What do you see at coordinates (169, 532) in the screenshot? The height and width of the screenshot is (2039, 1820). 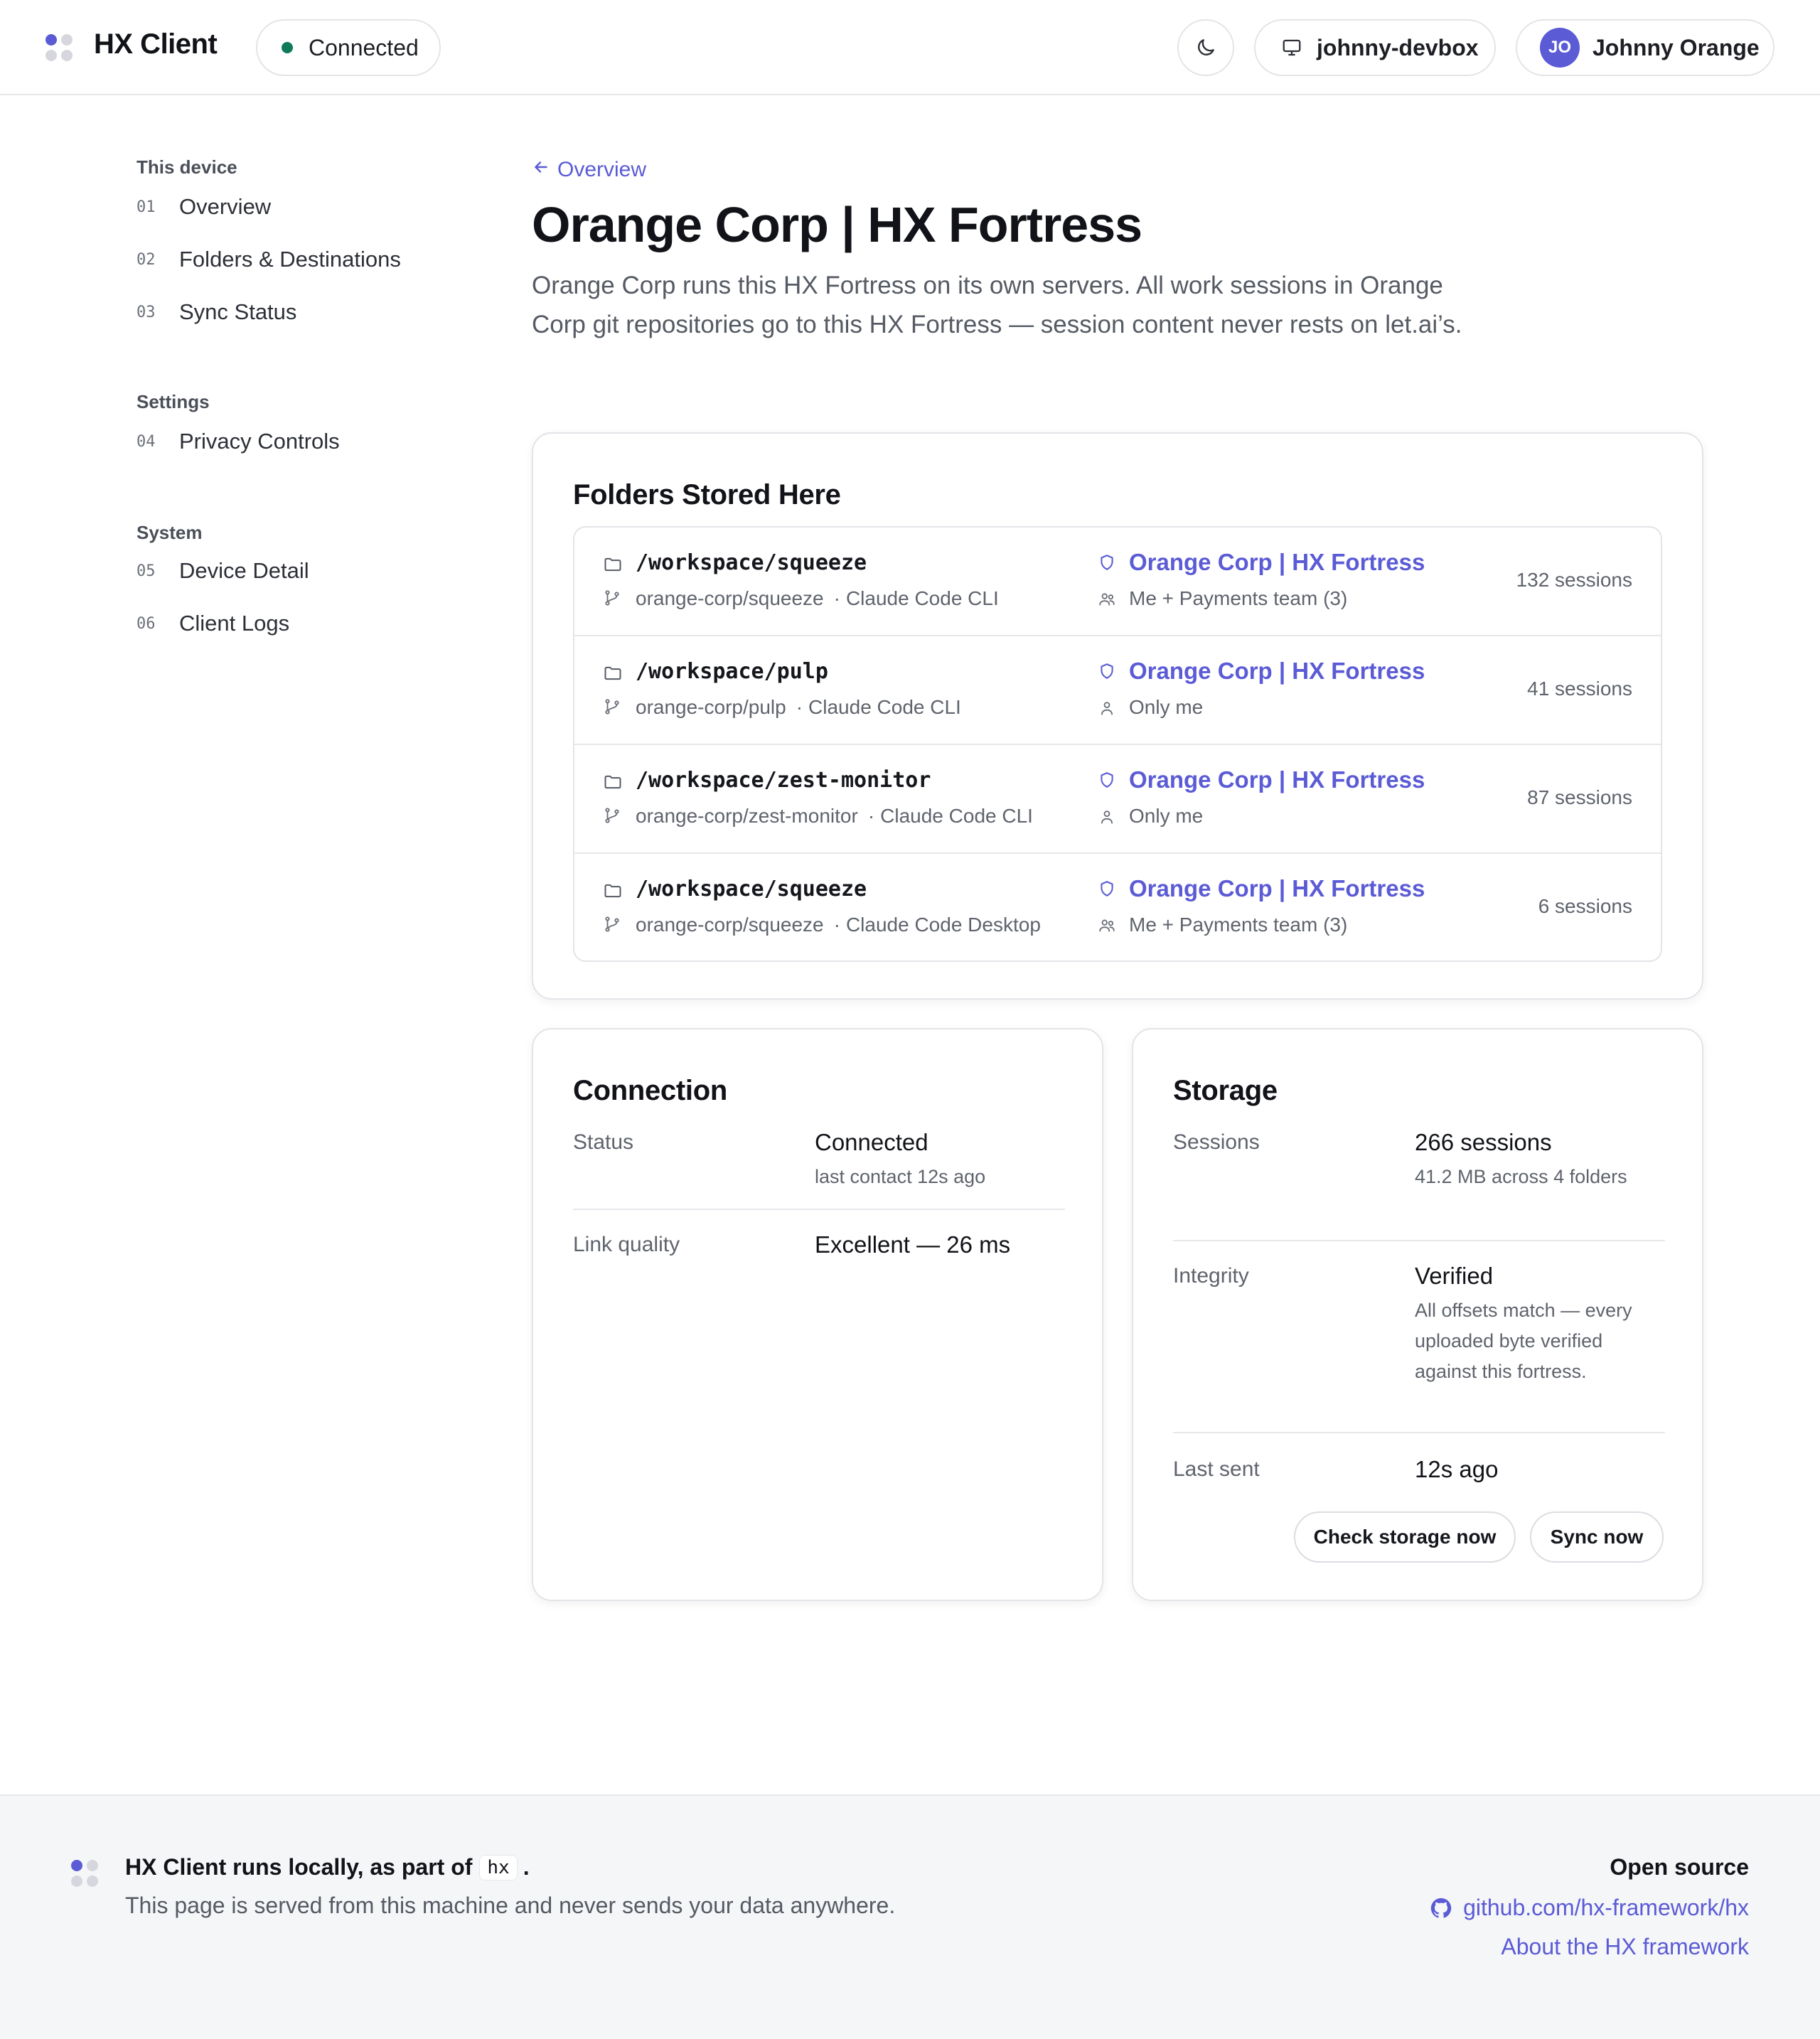 I see `sidebar-section-title: System` at bounding box center [169, 532].